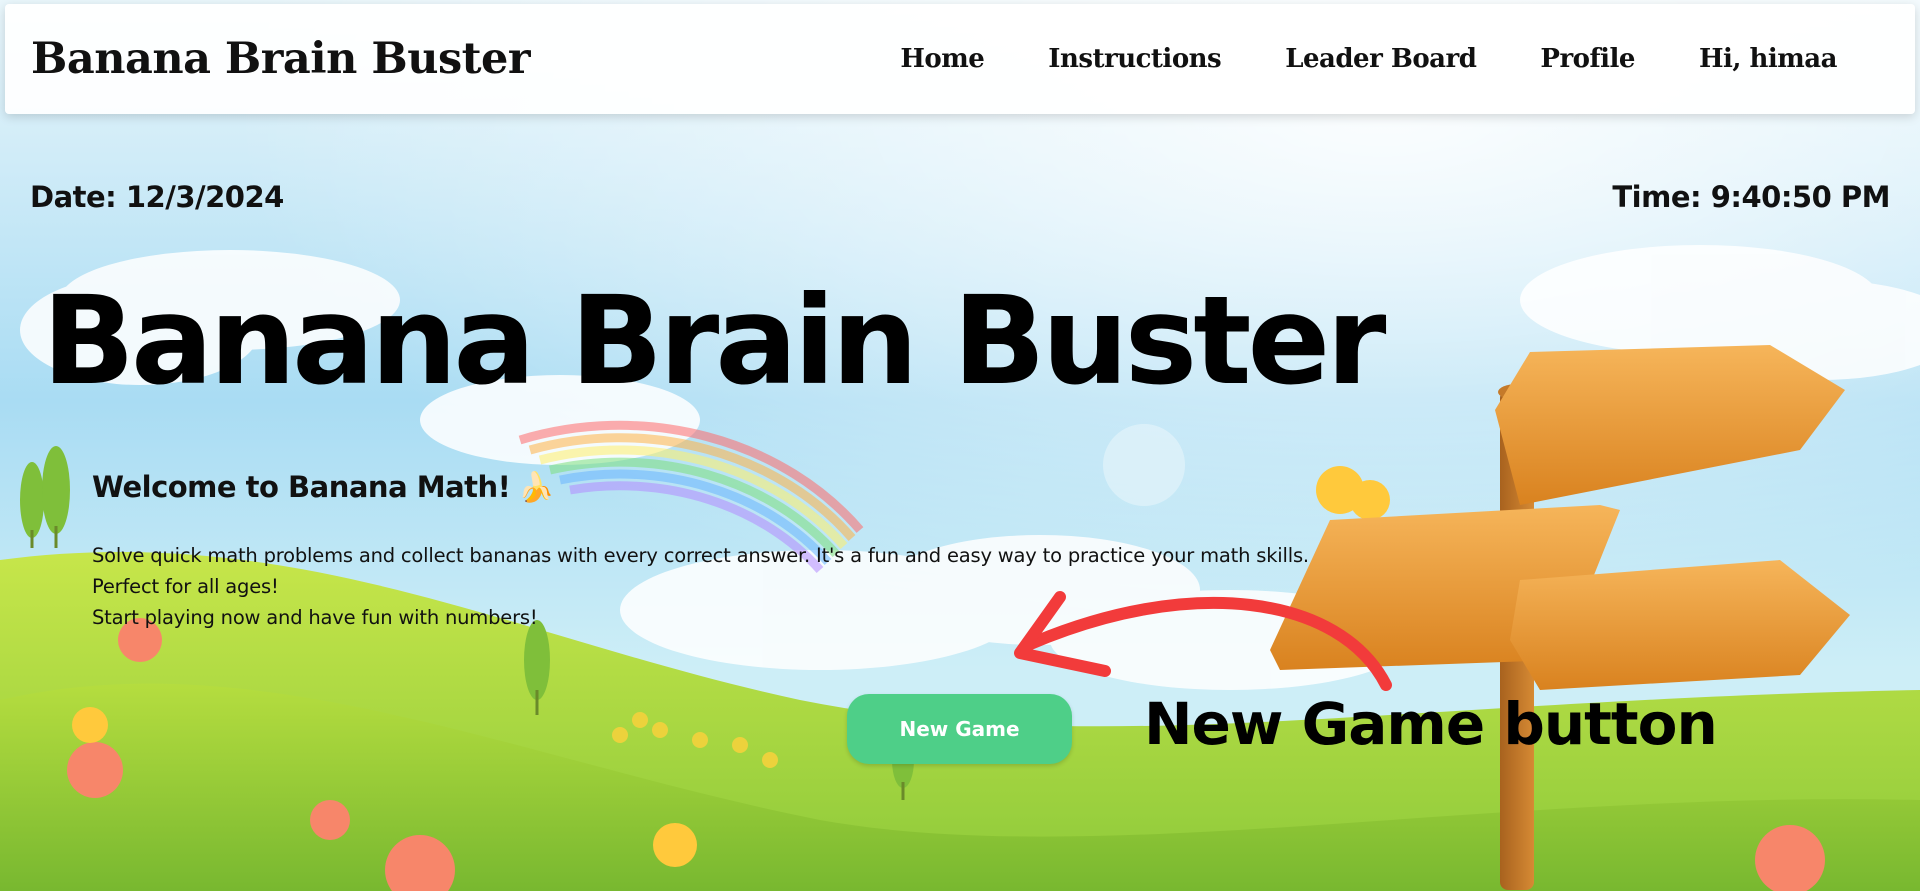 This screenshot has width=1920, height=891. What do you see at coordinates (942, 59) in the screenshot?
I see `nav-home-link: Home` at bounding box center [942, 59].